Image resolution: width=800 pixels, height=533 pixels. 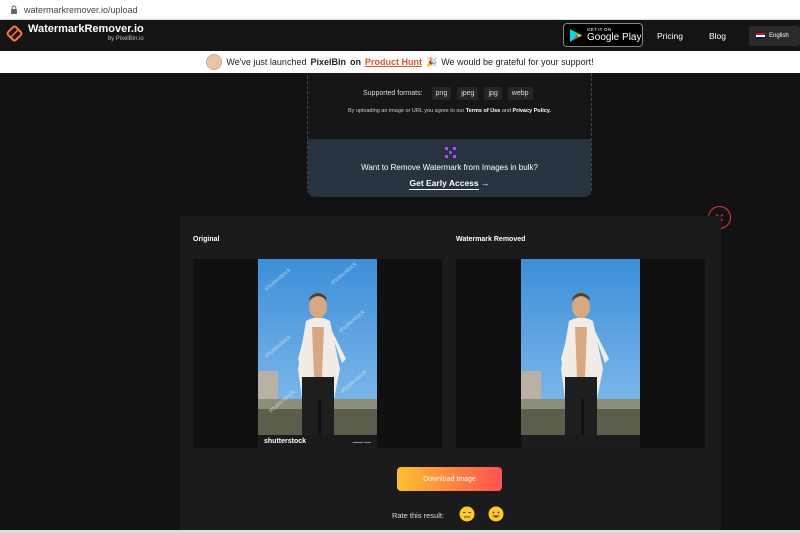 I want to click on nav-link-pricing: Pricing, so click(x=670, y=36).